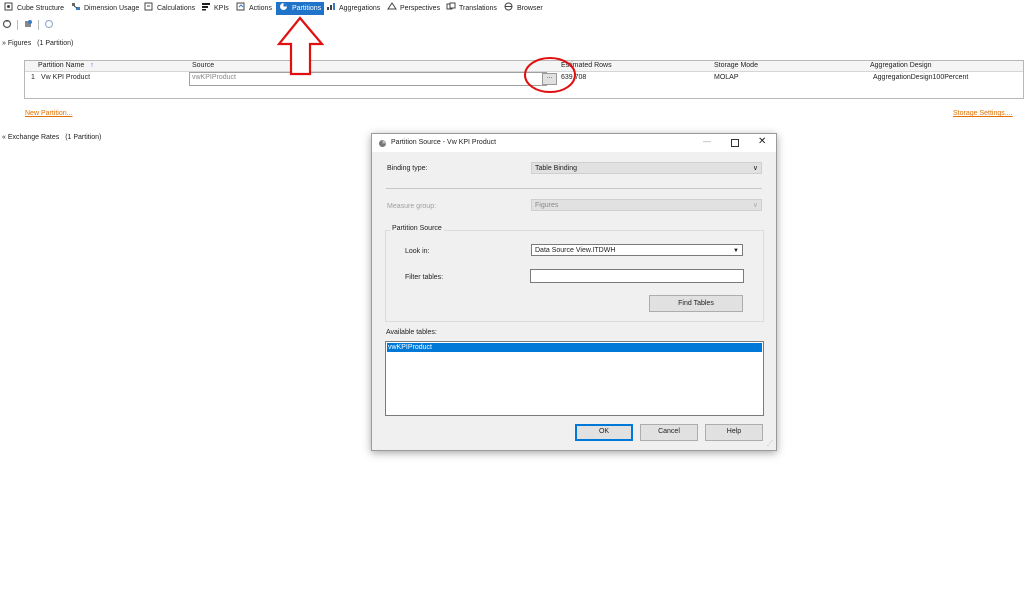  What do you see at coordinates (382, 143) in the screenshot?
I see `partition-icon` at bounding box center [382, 143].